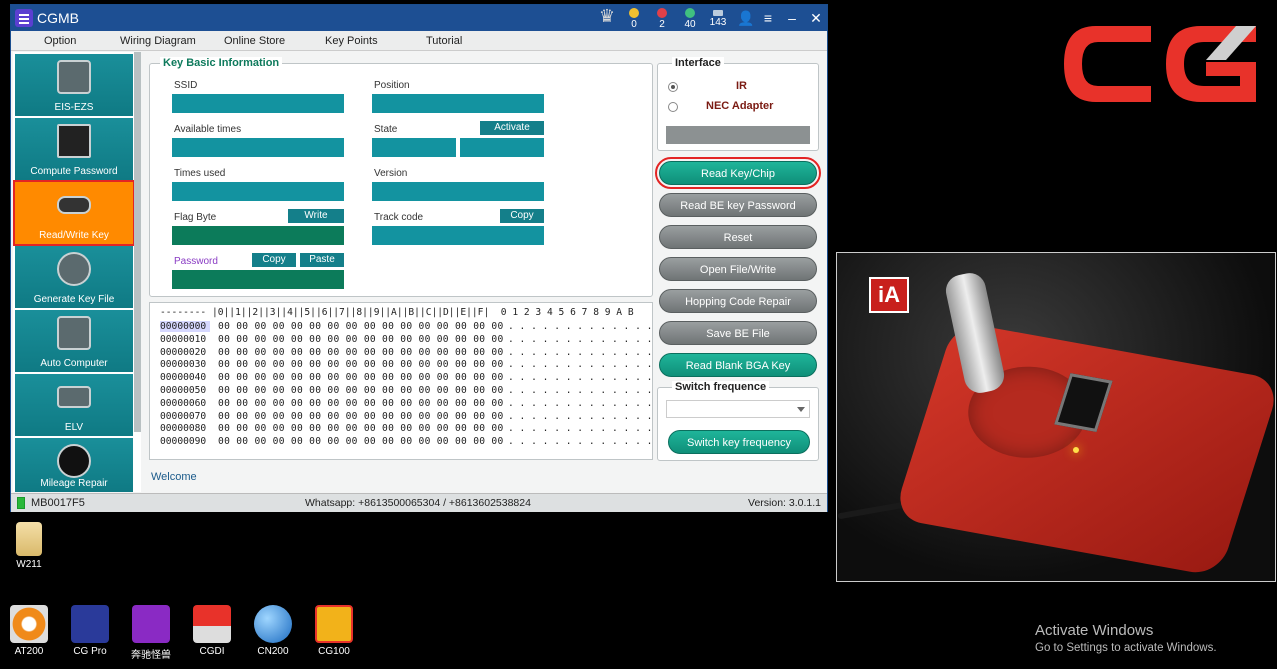 This screenshot has width=1277, height=669. Describe the element at coordinates (673, 107) in the screenshot. I see `nec-adapter-radio` at that location.